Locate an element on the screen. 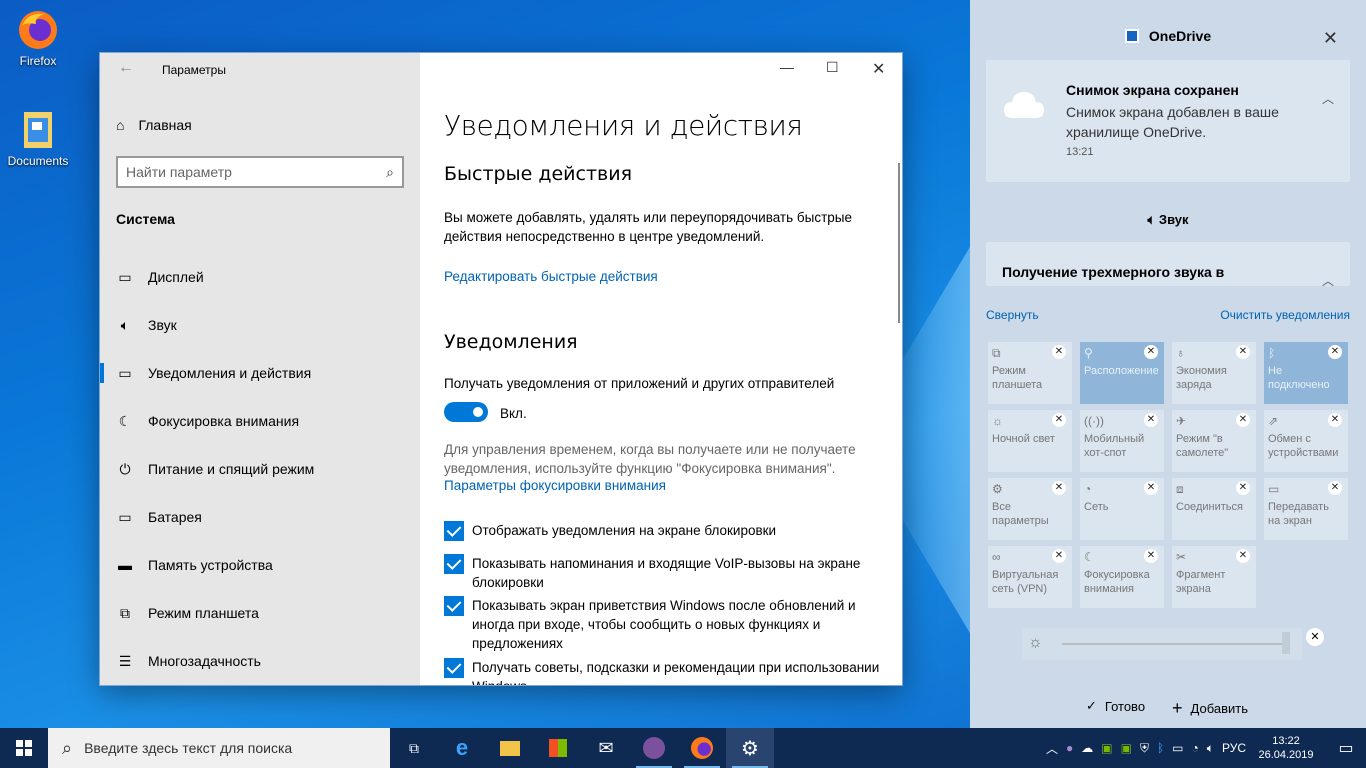 This screenshot has height=768, width=1366. tile-label: Режим планшета is located at coordinates (1017, 378).